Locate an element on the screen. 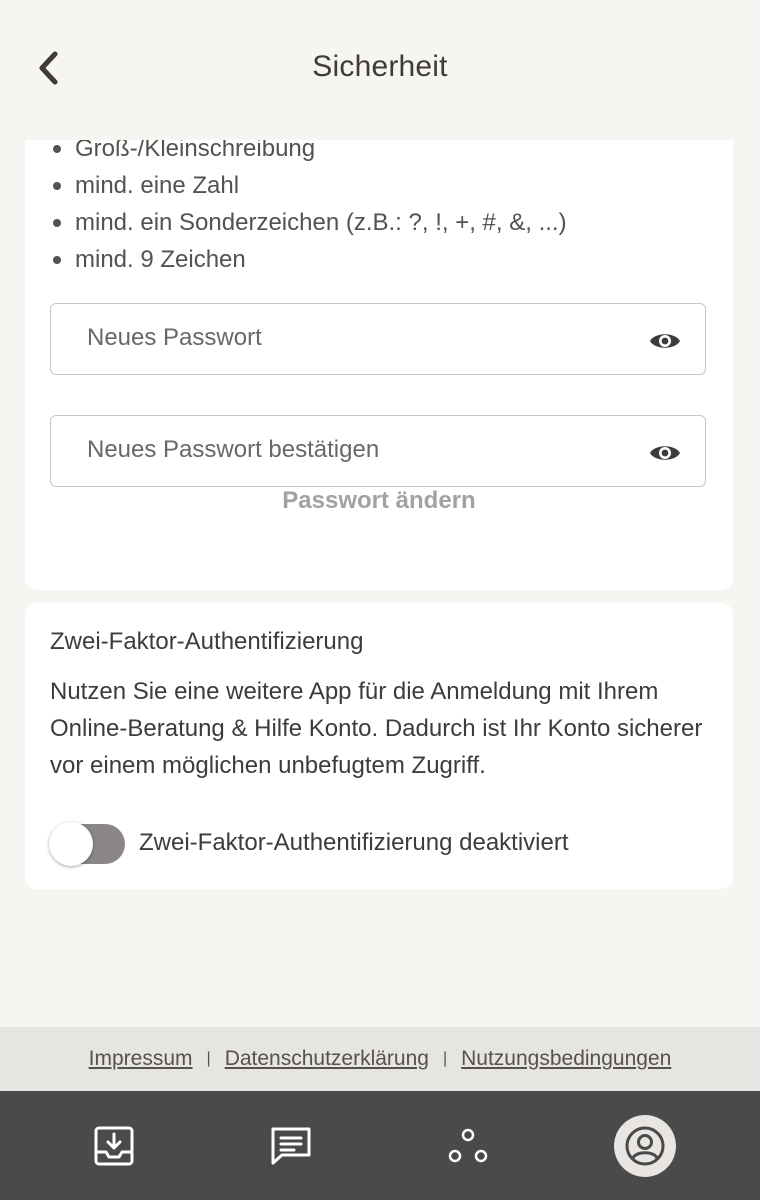 This screenshot has height=1200, width=760. nav-item-messages is located at coordinates (291, 1145).